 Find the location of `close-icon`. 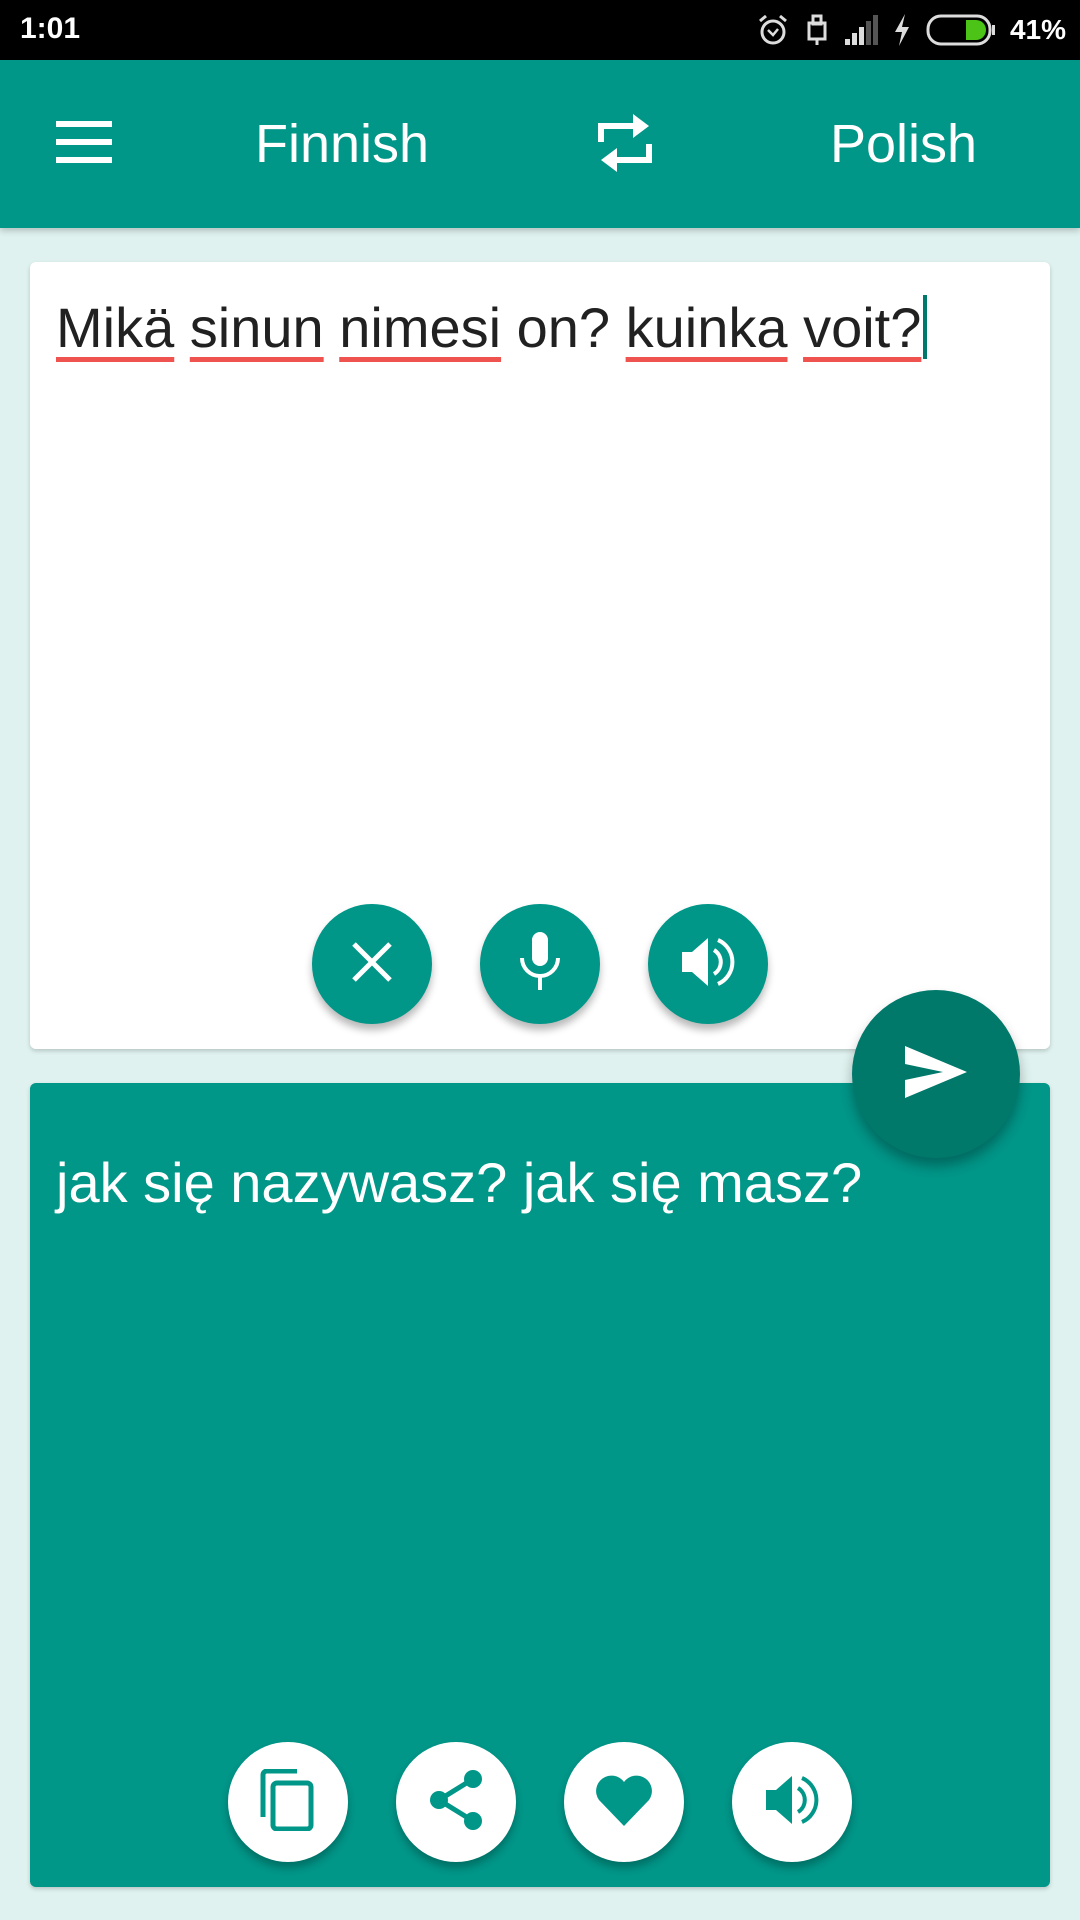

close-icon is located at coordinates (372, 964).